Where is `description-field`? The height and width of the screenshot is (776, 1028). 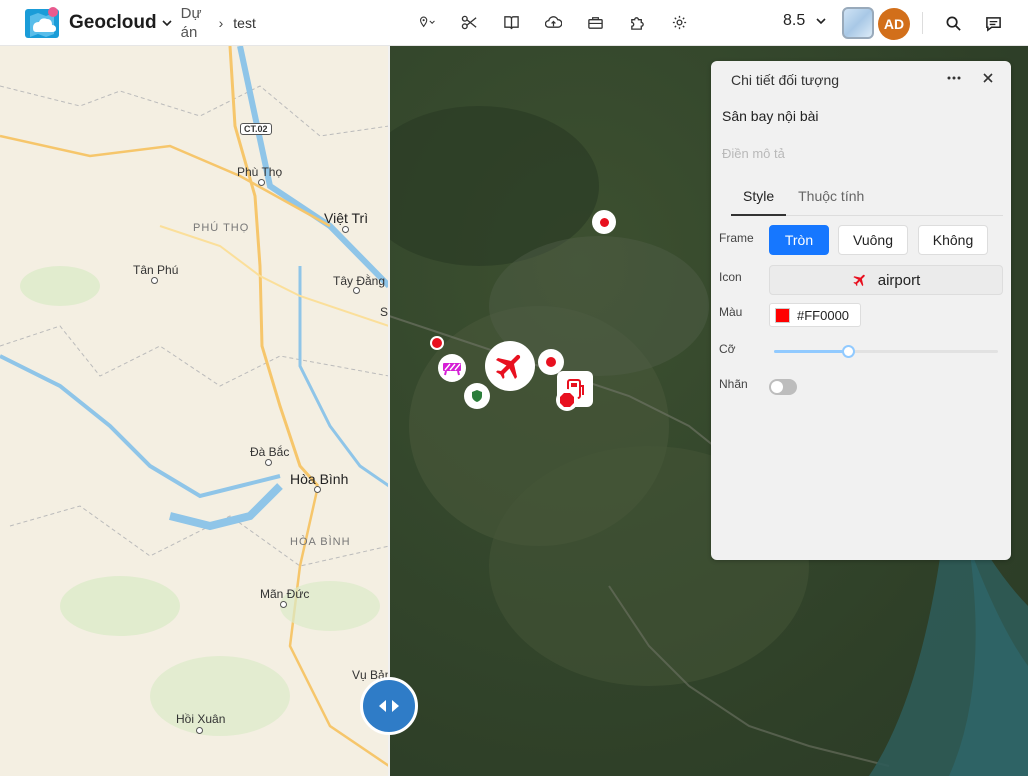
description-field is located at coordinates (862, 153).